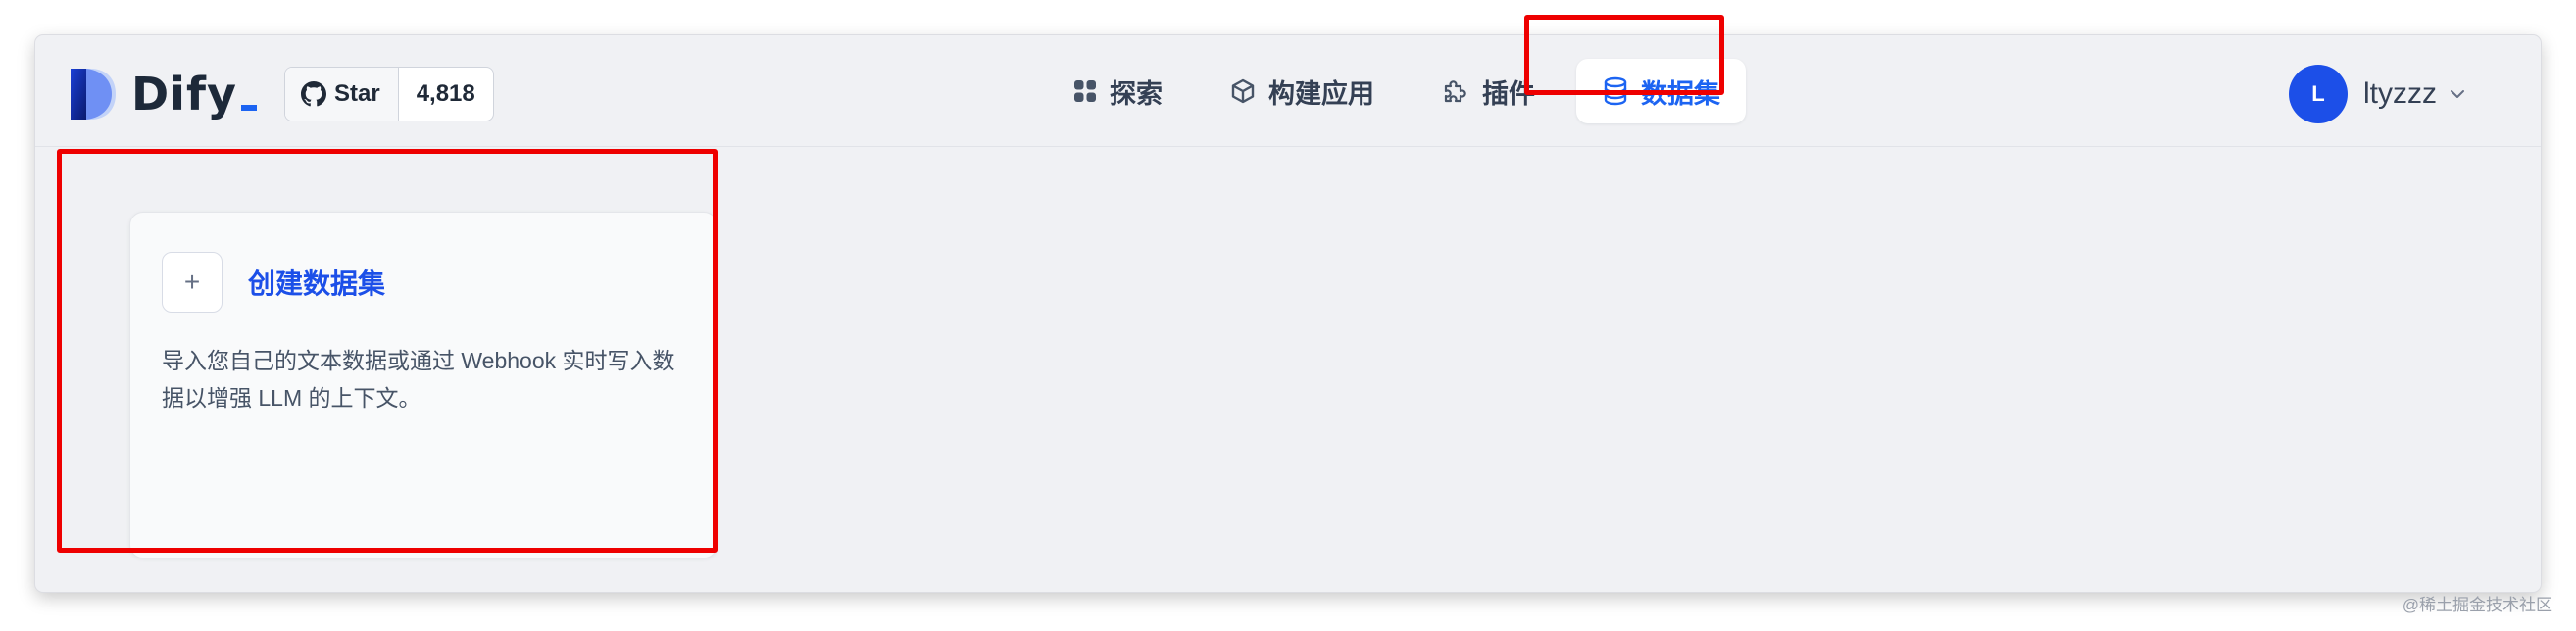  I want to click on nav-item-build-apps: 构建应用, so click(1302, 91).